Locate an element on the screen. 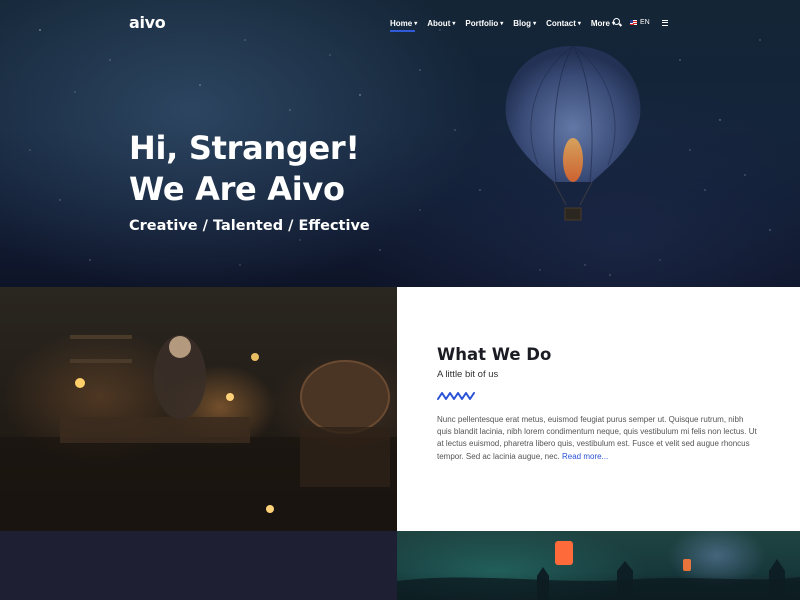 The image size is (800, 600). hero-tagline: Creative / Talented / Effective is located at coordinates (249, 226).